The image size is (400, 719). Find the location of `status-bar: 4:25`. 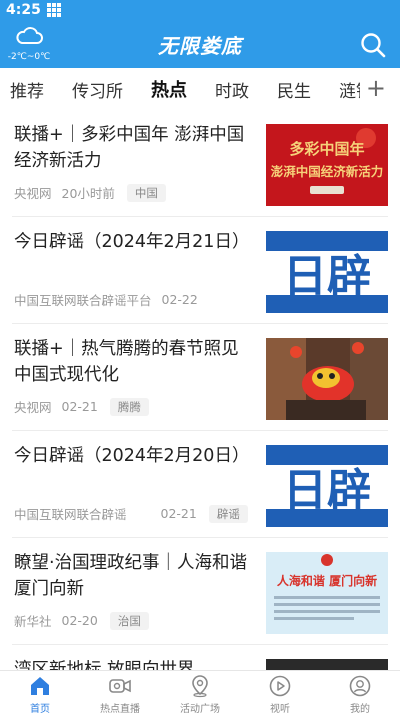

status-bar: 4:25 is located at coordinates (200, 10).